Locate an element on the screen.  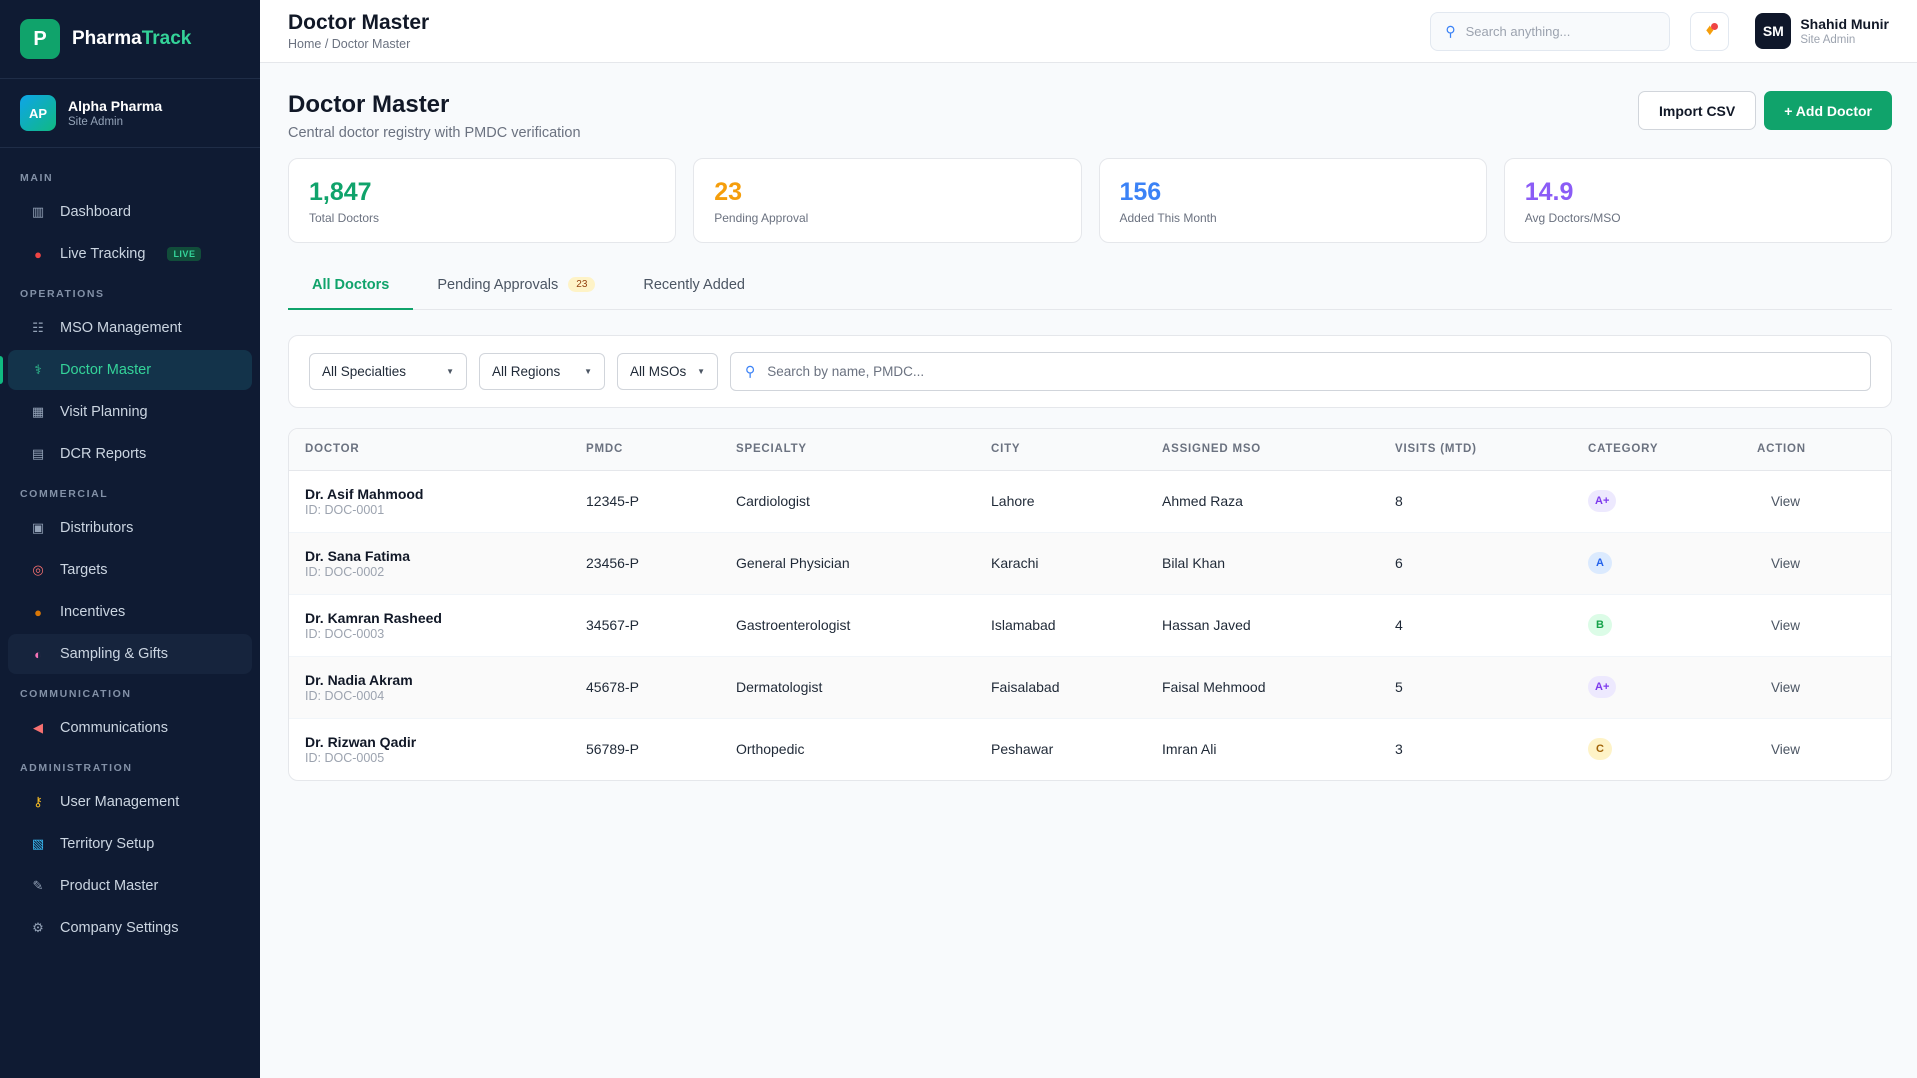
mso-cell: Hassan Javed is located at coordinates (1206, 625).